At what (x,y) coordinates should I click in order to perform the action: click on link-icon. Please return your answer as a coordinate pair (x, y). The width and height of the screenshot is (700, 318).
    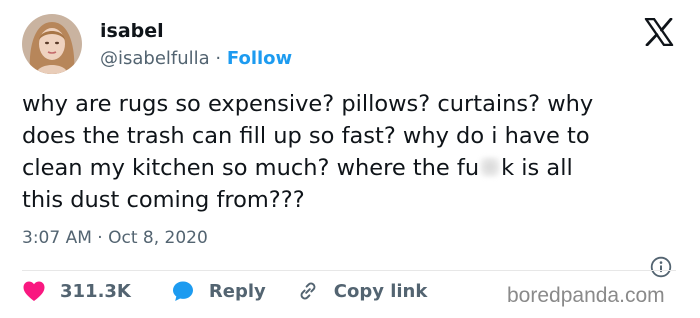
    Looking at the image, I should click on (308, 291).